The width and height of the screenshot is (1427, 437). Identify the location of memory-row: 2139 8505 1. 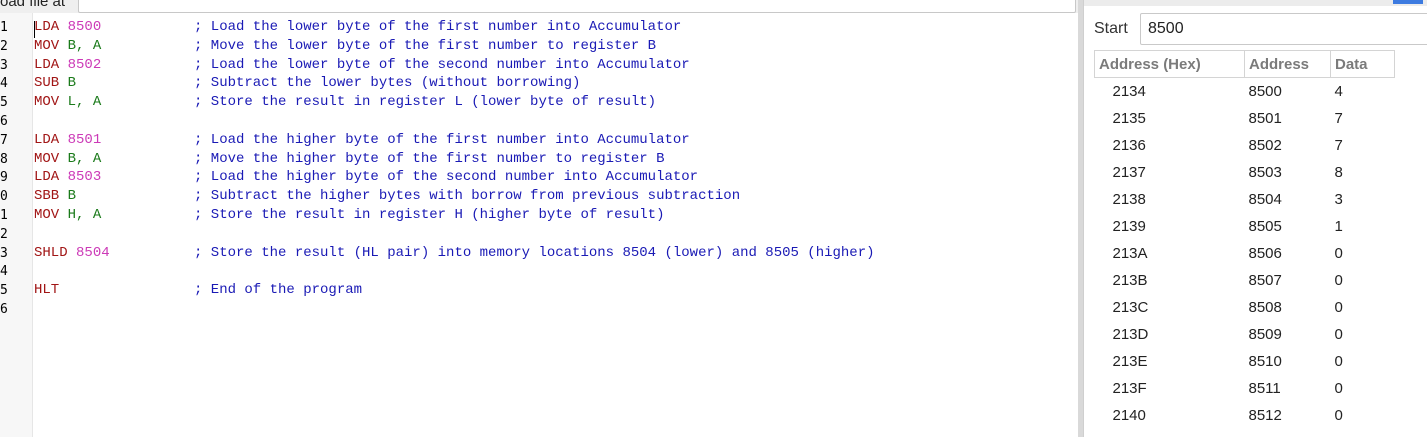
(1245, 226).